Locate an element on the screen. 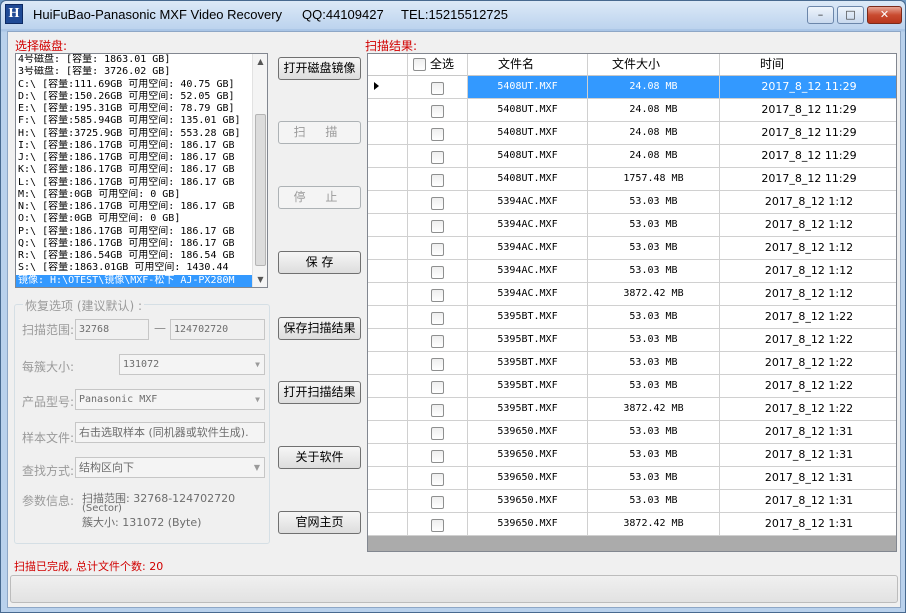  select-all-header: 全选 is located at coordinates (438, 65).